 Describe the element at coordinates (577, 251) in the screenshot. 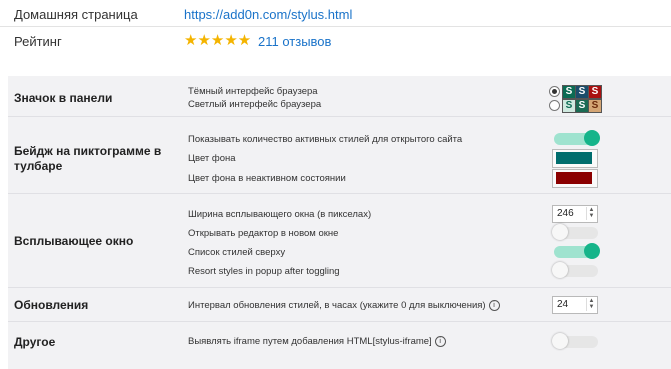

I see `list-top-toggle` at that location.